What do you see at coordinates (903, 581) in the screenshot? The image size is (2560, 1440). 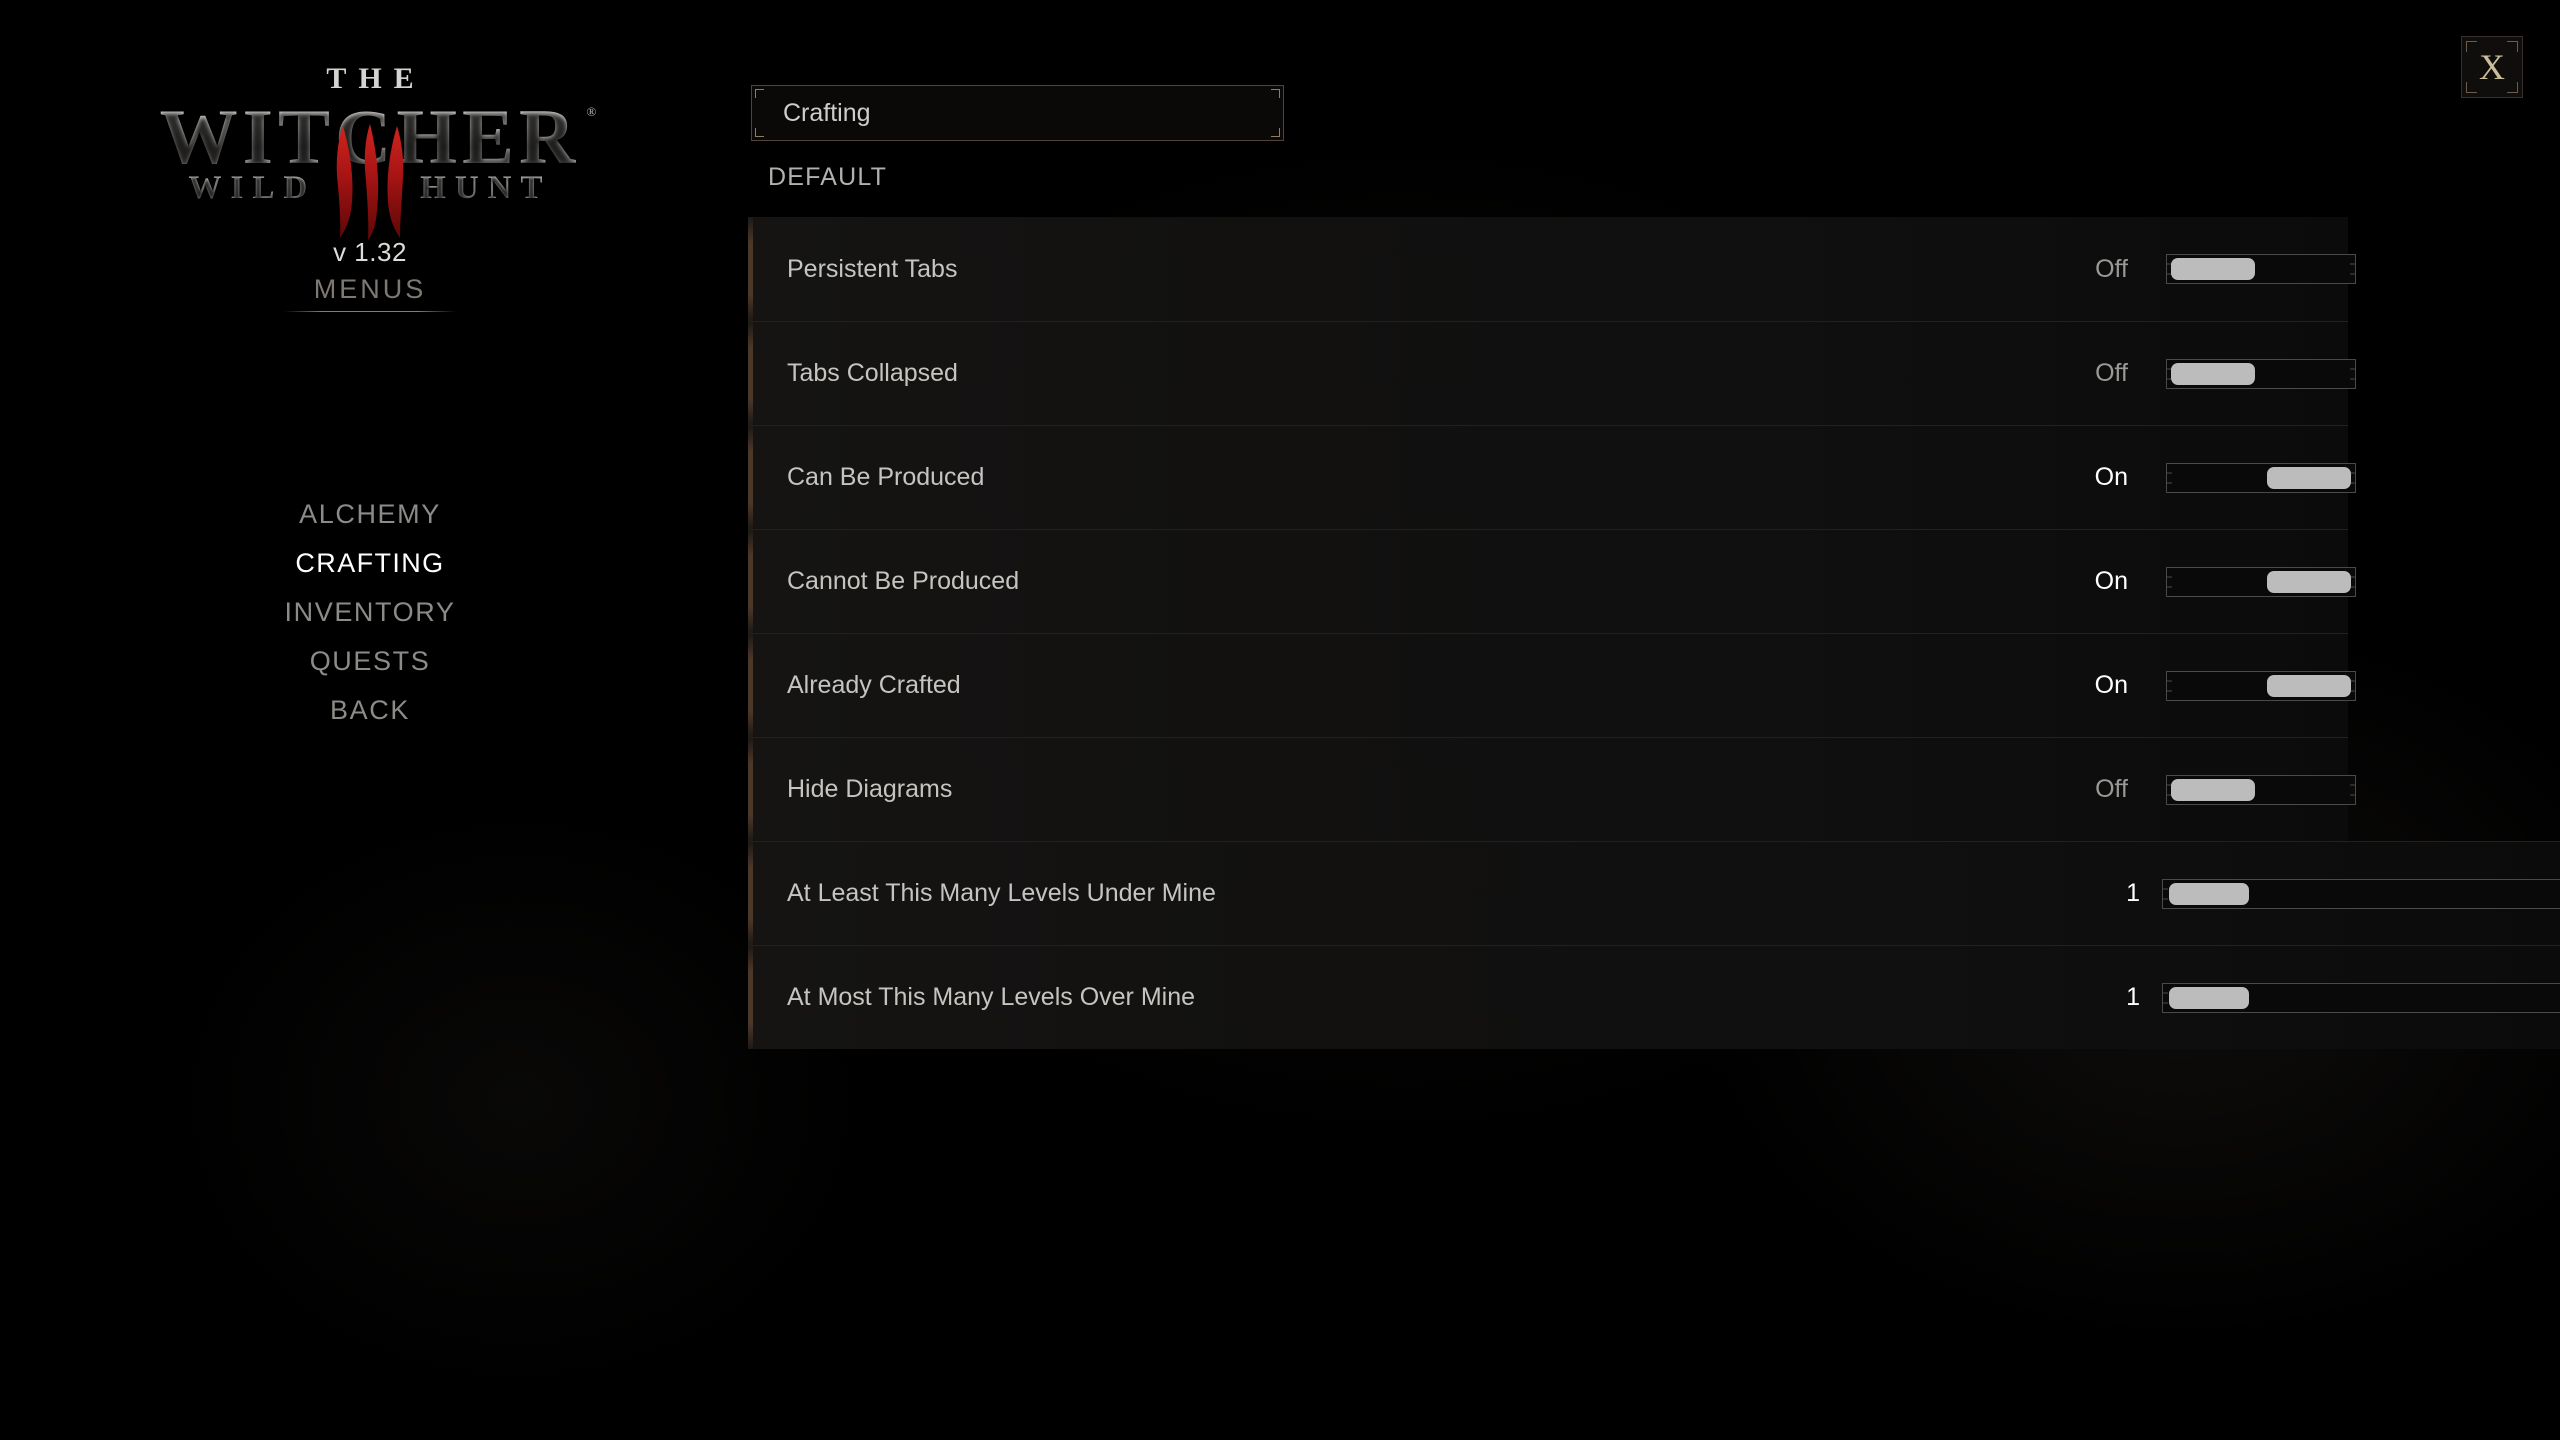 I see `settings-row-label: Cannot Be Produced` at bounding box center [903, 581].